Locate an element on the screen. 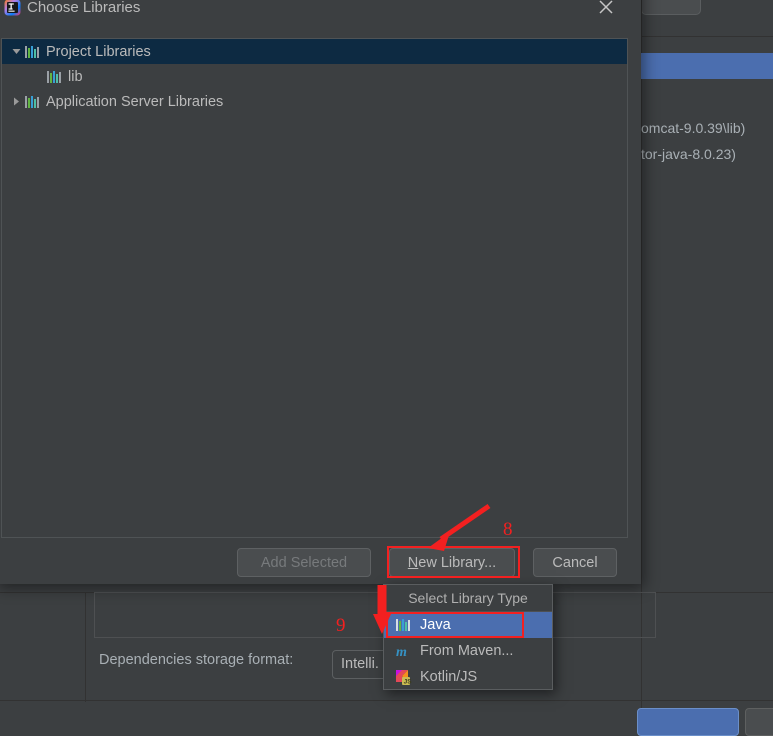  intellij-idea-logo-icon is located at coordinates (12, 8).